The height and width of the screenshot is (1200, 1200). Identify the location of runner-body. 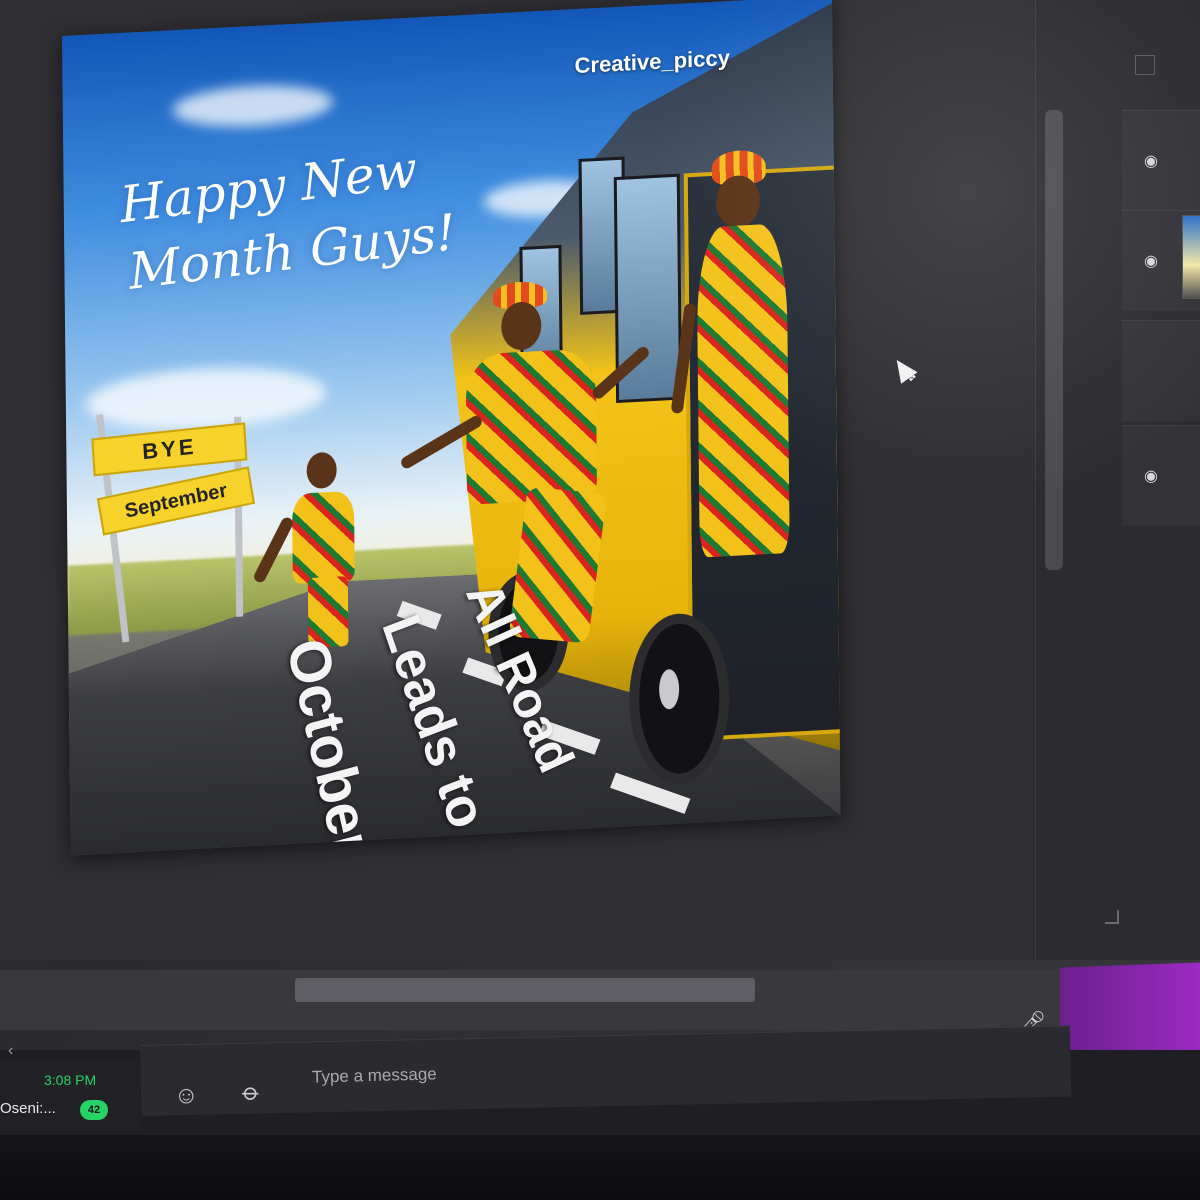
(323, 537).